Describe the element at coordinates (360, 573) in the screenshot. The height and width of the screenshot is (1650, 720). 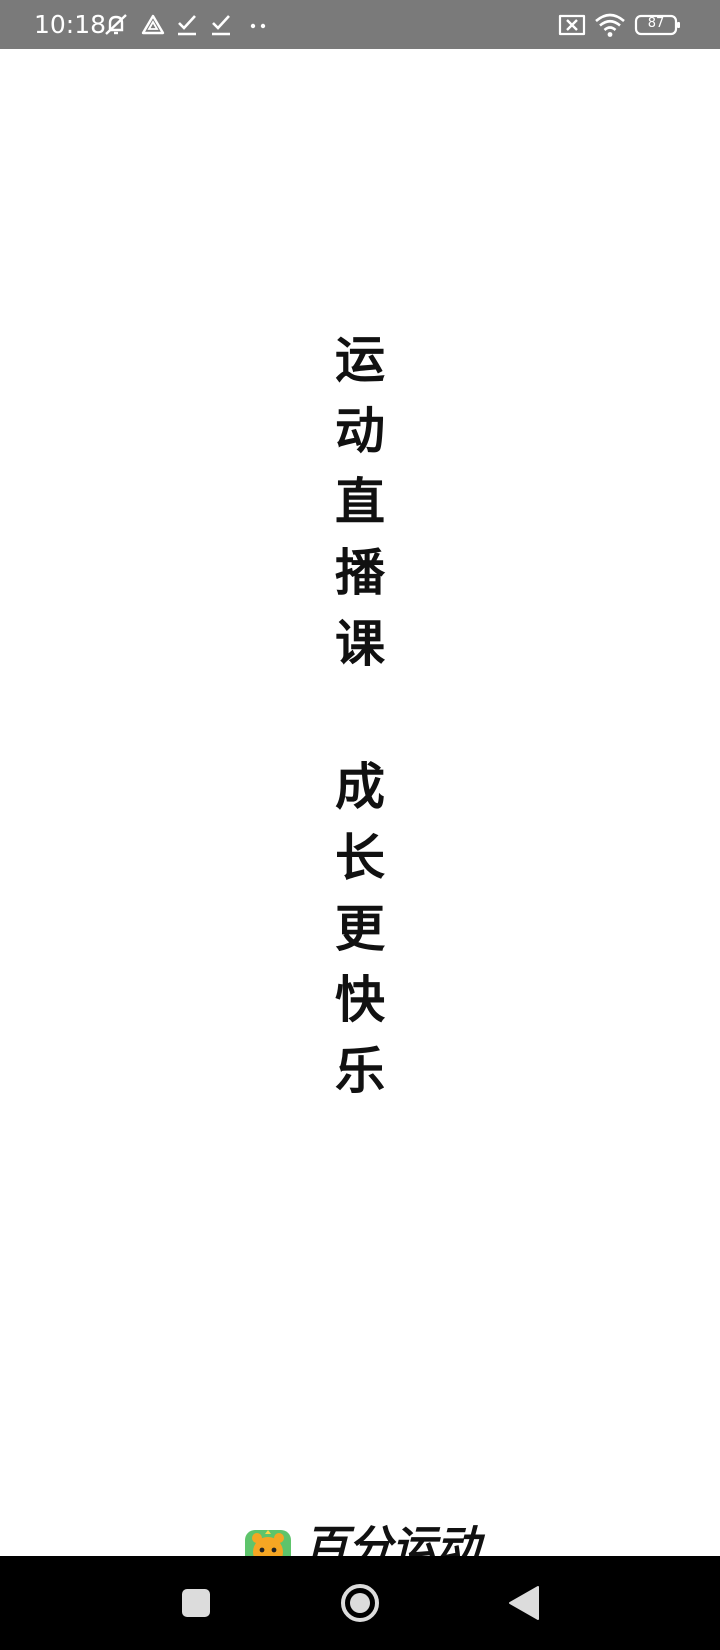
I see `slogan-char: 播` at that location.